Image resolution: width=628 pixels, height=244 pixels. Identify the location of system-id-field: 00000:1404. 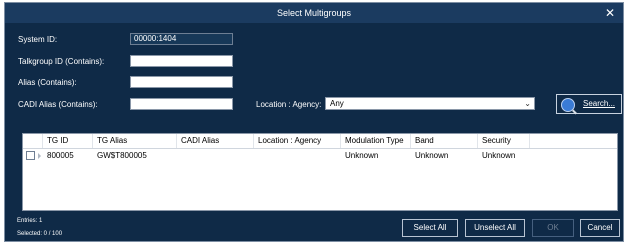
(181, 39).